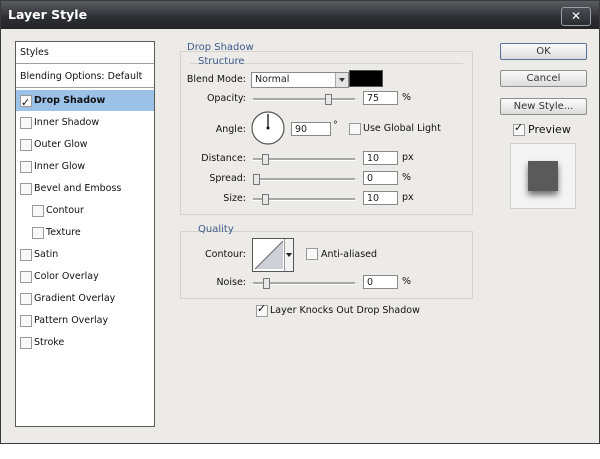 The height and width of the screenshot is (459, 600). Describe the element at coordinates (407, 97) in the screenshot. I see `opacity-unit: %` at that location.